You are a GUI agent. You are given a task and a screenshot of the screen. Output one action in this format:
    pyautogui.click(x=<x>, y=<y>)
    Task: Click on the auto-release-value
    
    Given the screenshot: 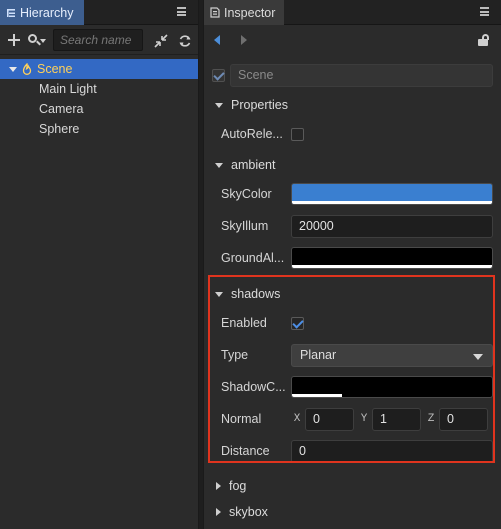 What is the action you would take?
    pyautogui.click(x=392, y=134)
    